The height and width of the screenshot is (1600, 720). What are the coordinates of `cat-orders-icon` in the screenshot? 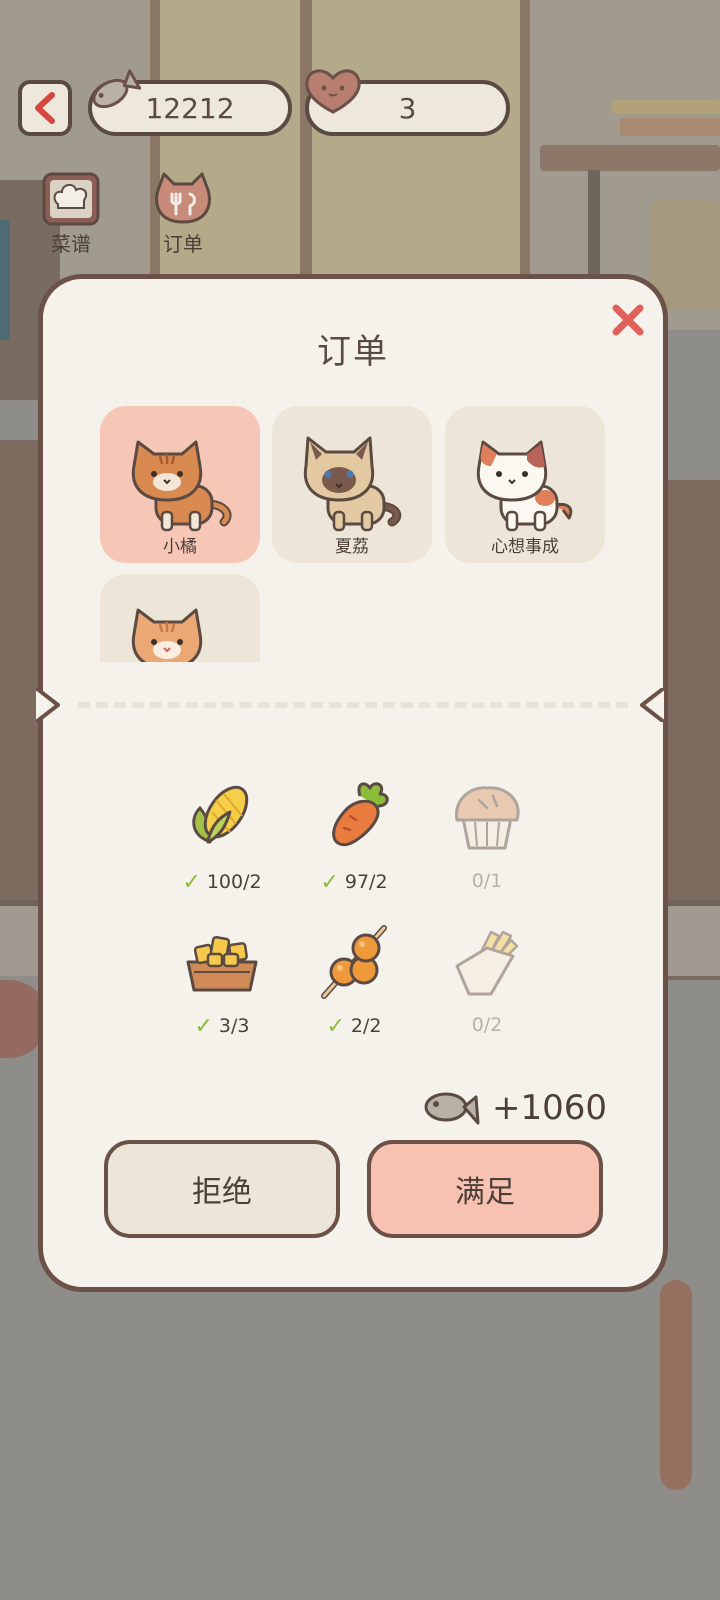 It's located at (183, 198).